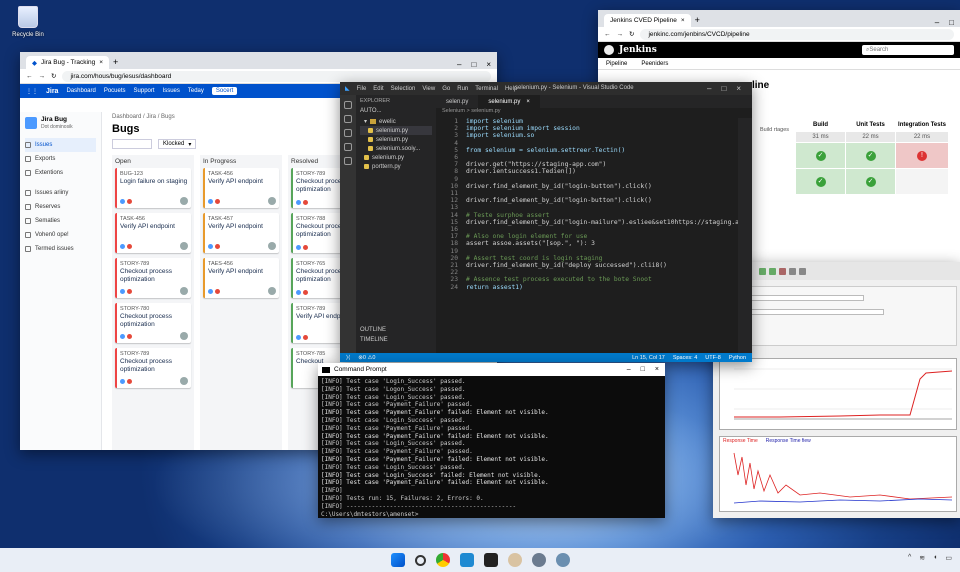 This screenshot has height=572, width=960. I want to click on source-control-icon, so click(348, 133).